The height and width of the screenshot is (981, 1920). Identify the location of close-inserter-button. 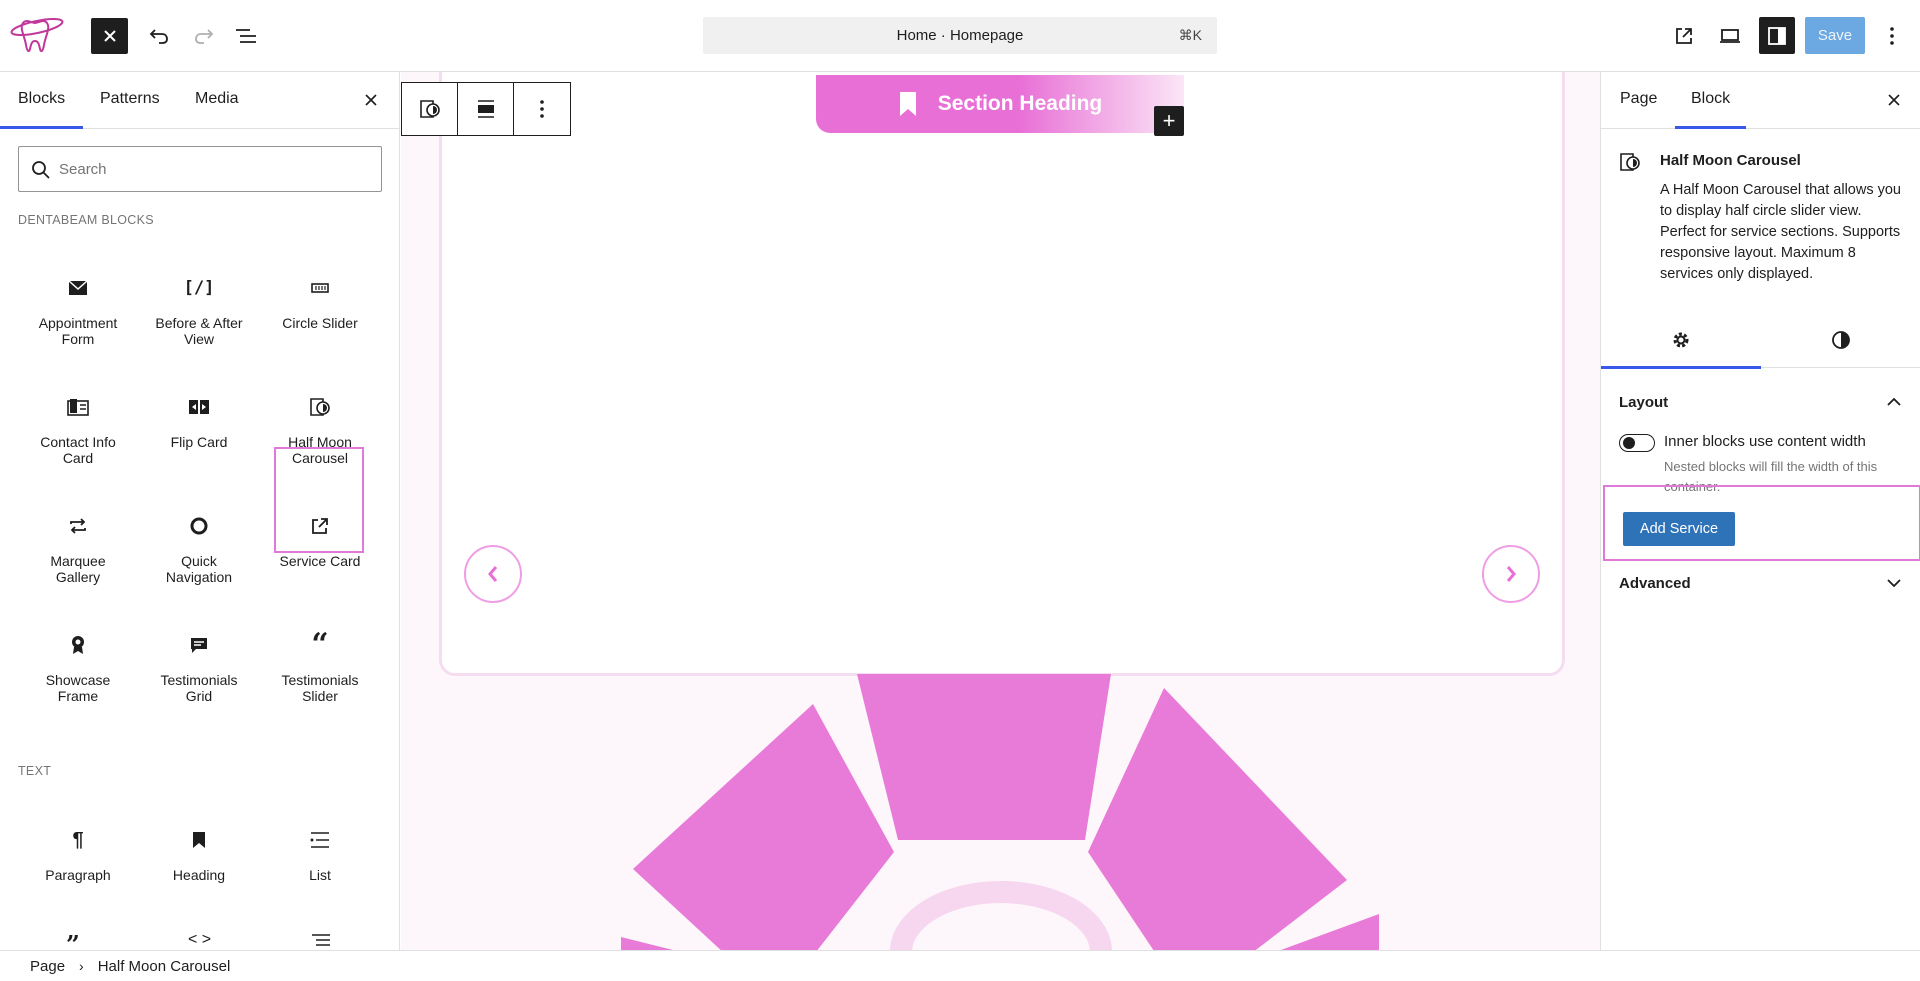
(371, 100).